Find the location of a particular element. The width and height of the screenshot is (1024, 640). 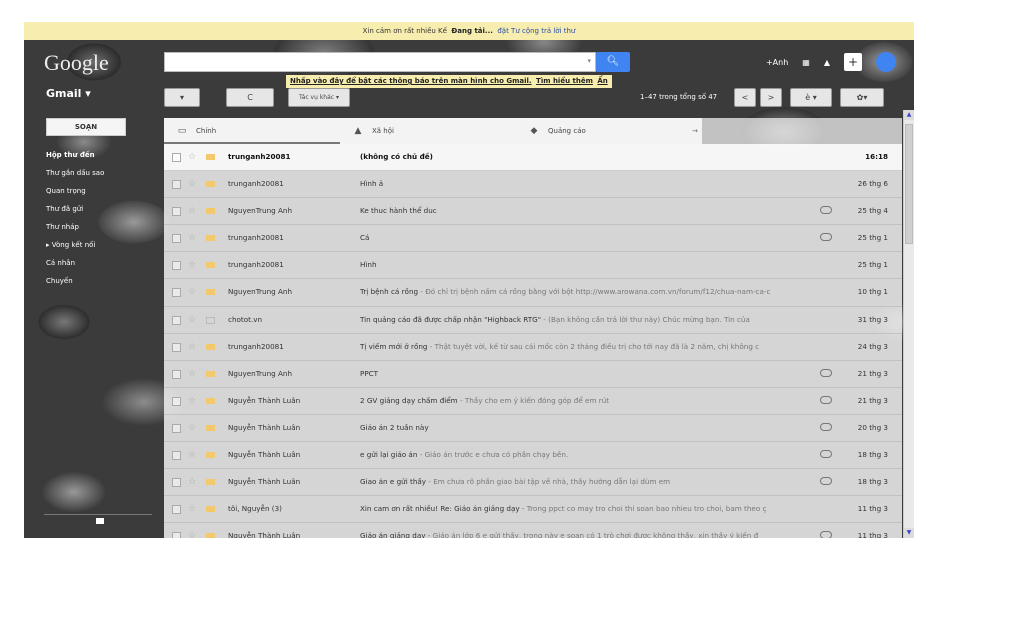

compose-button: SOẠN is located at coordinates (86, 127).